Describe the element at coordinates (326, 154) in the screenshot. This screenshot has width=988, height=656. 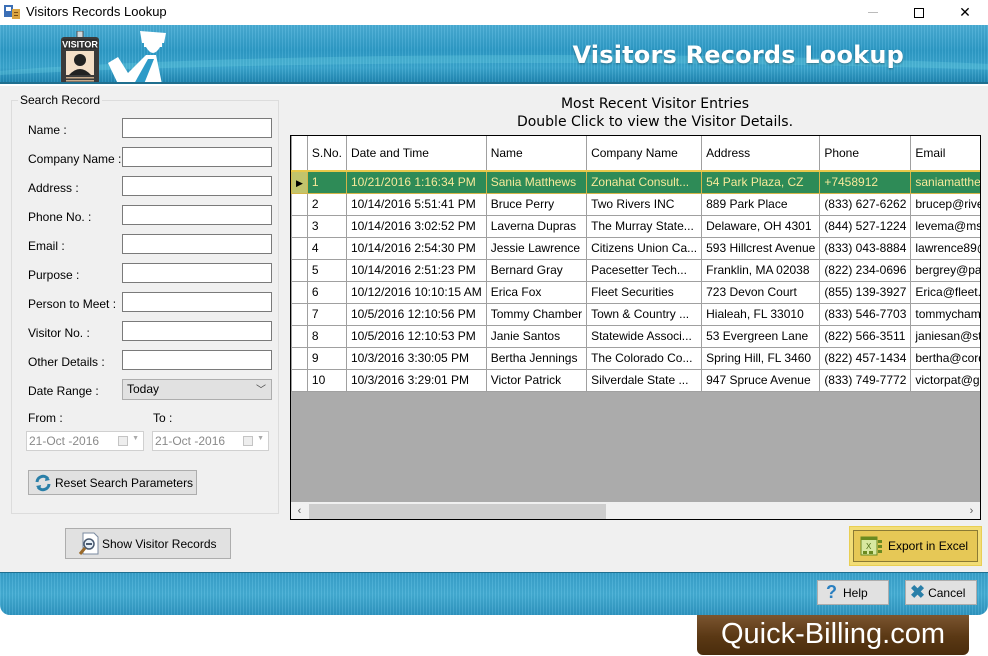
I see `column-header-sno: S.No.` at that location.